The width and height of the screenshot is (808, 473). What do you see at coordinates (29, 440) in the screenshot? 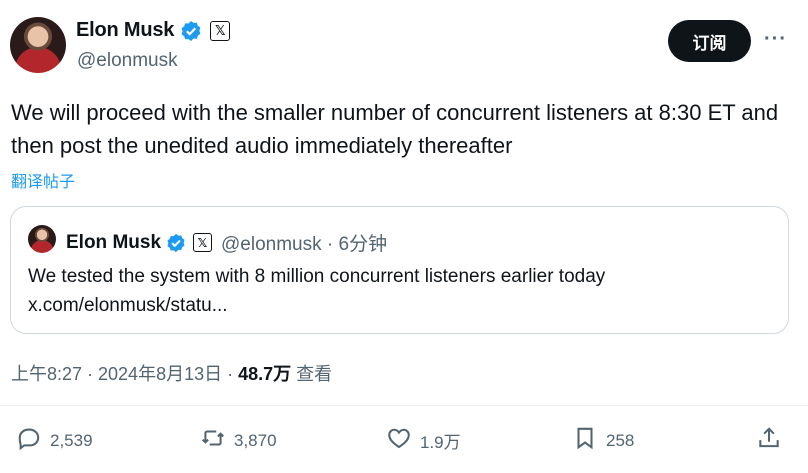
I see `reply-icon` at bounding box center [29, 440].